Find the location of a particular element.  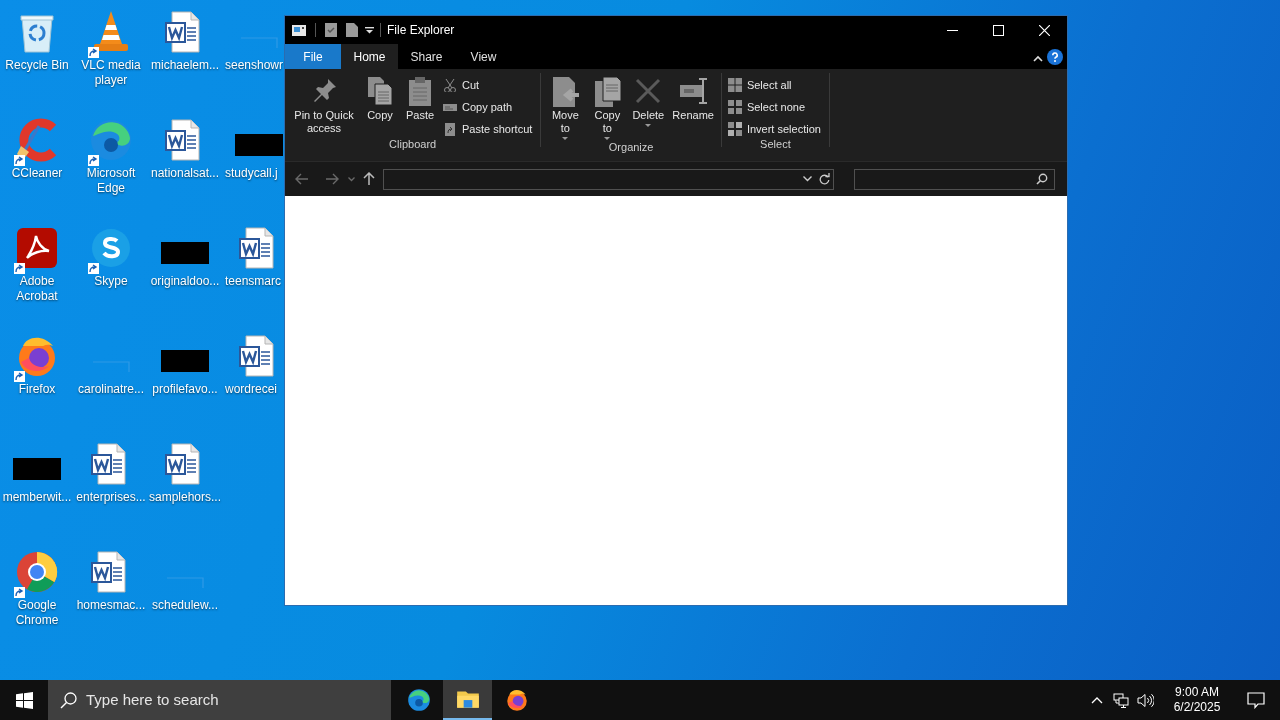

desktop-icon-label: Google Chrome is located at coordinates (37, 613).